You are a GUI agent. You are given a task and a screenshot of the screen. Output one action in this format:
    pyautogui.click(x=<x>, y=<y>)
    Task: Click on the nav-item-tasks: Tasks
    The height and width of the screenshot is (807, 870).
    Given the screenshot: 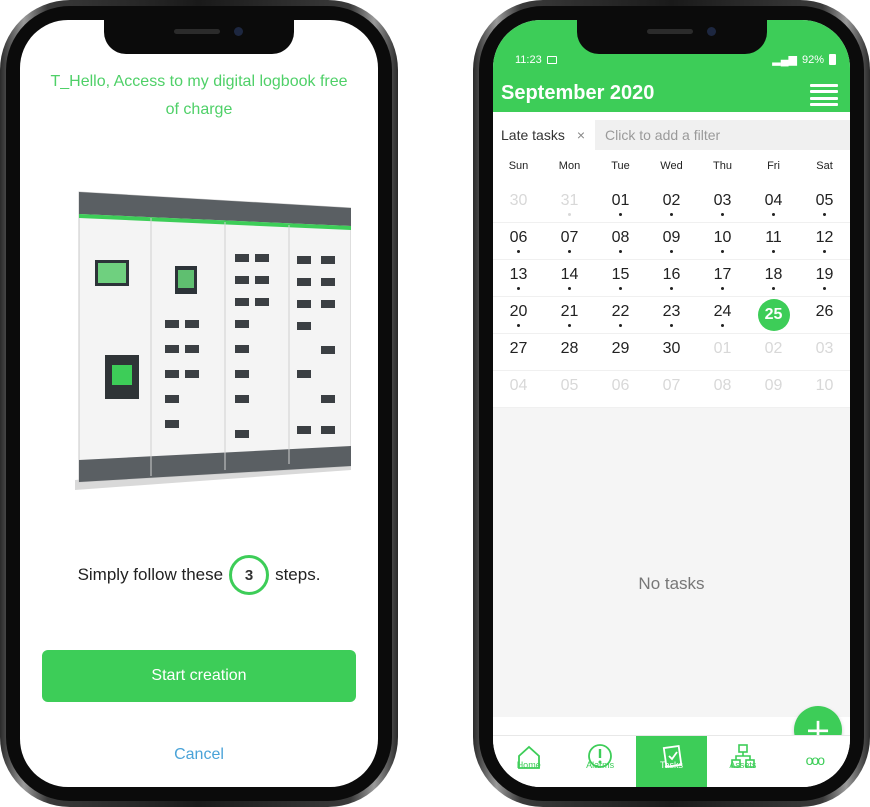 What is the action you would take?
    pyautogui.click(x=671, y=761)
    